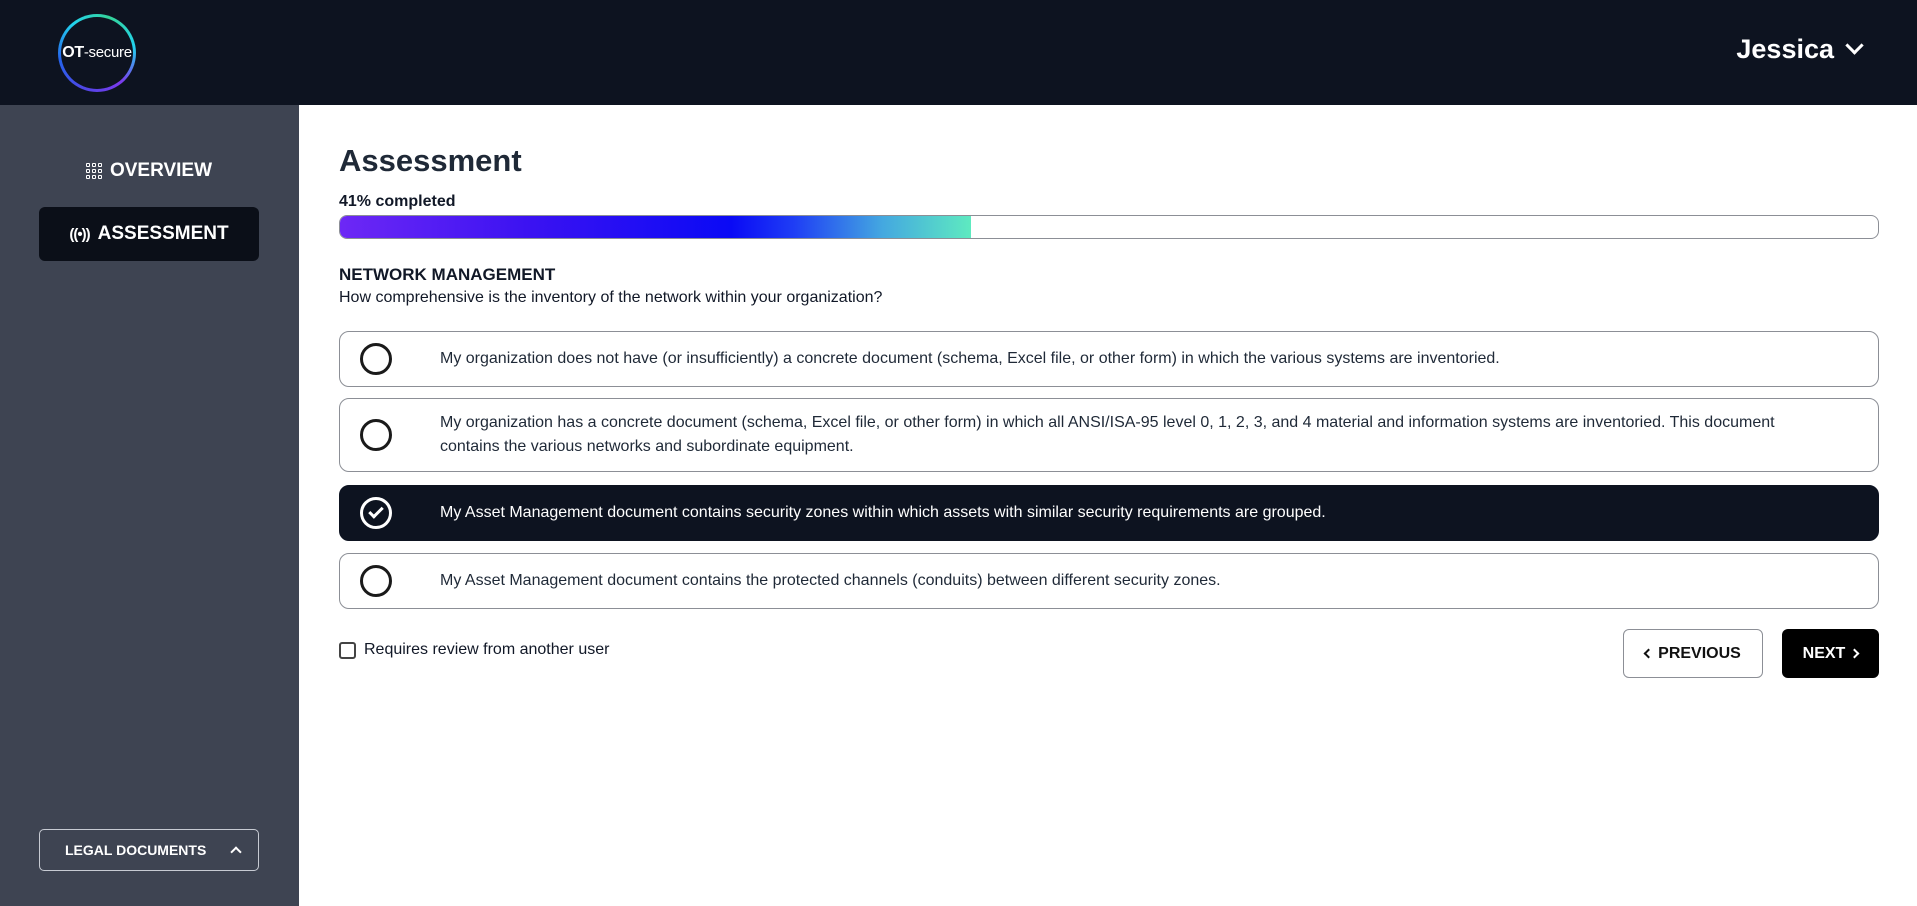  I want to click on sidebar-item-assessment: ((•)) ASSESSMENT, so click(149, 234).